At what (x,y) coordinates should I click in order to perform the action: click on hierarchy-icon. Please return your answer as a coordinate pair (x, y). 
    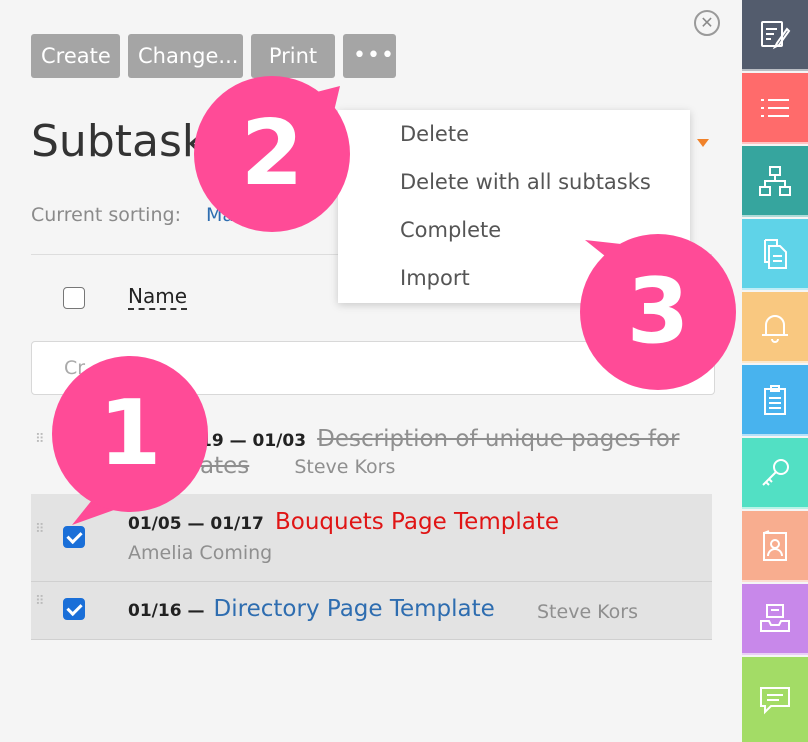
    Looking at the image, I should click on (775, 180).